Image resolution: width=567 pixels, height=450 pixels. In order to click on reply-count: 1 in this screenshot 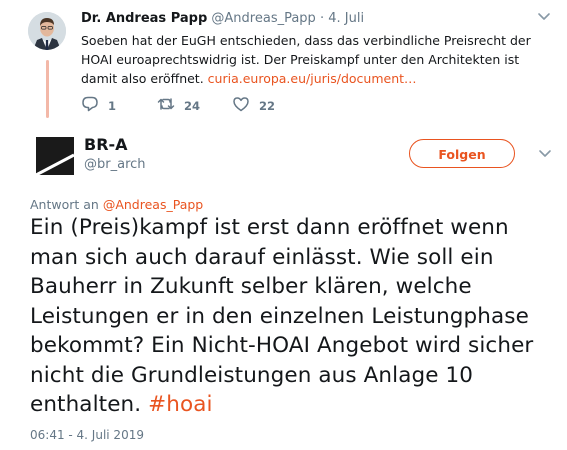, I will do `click(112, 105)`.